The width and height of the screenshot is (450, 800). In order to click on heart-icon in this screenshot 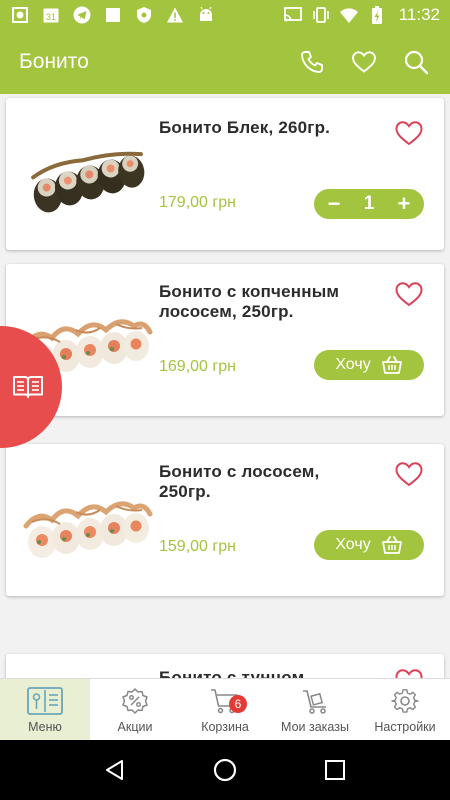, I will do `click(364, 62)`.